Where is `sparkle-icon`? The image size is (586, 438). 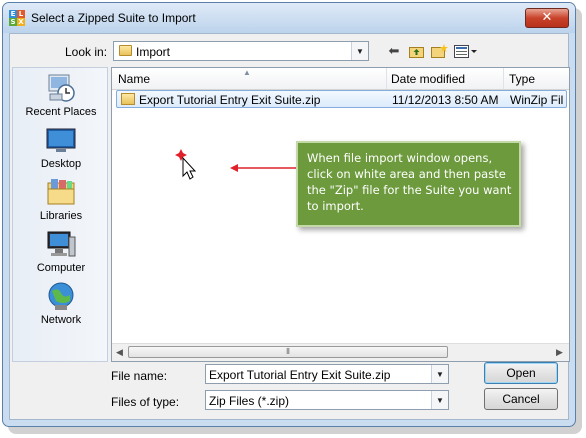
sparkle-icon is located at coordinates (181, 155).